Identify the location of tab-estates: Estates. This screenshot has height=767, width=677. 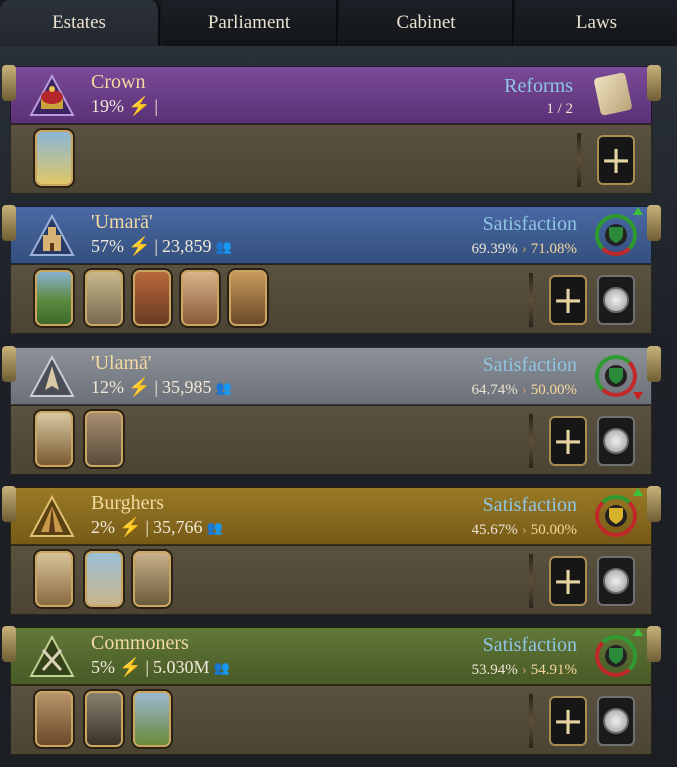
(80, 23).